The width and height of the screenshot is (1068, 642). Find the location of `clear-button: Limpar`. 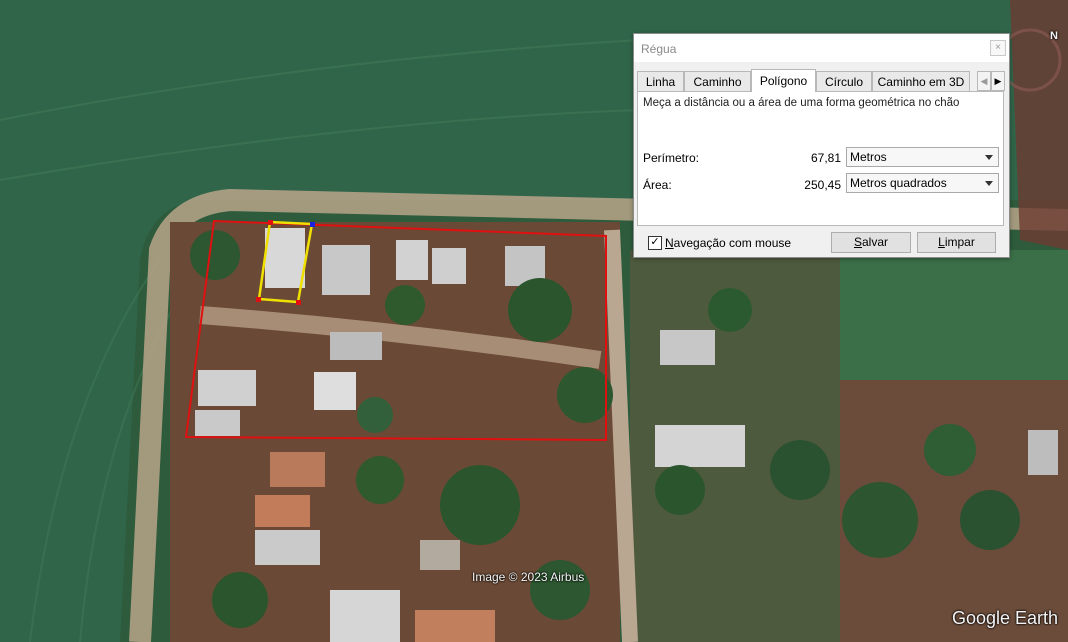

clear-button: Limpar is located at coordinates (956, 242).